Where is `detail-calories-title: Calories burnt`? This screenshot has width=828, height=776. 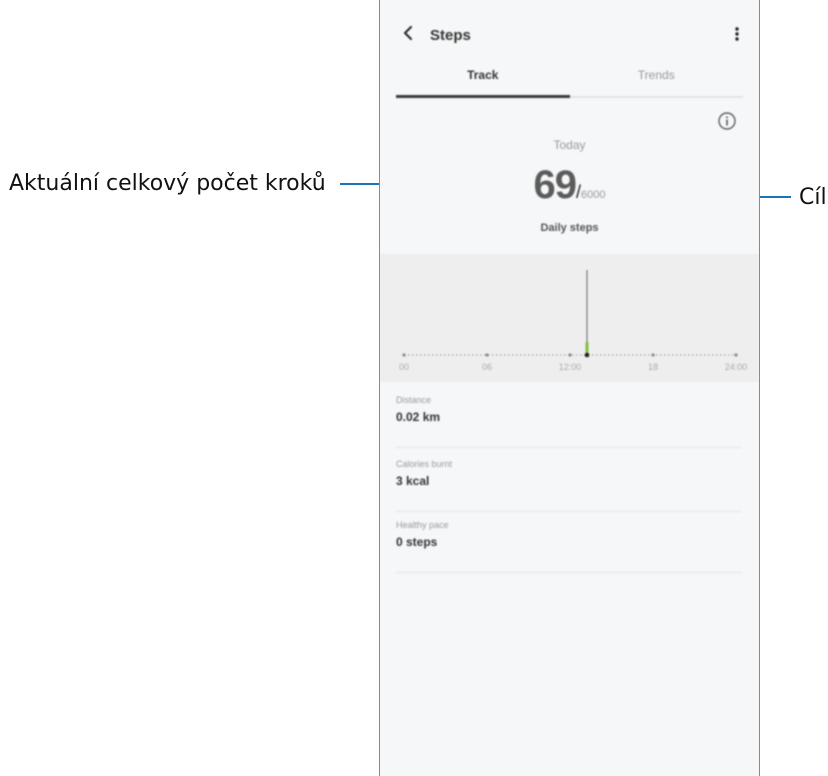
detail-calories-title: Calories burnt is located at coordinates (424, 464).